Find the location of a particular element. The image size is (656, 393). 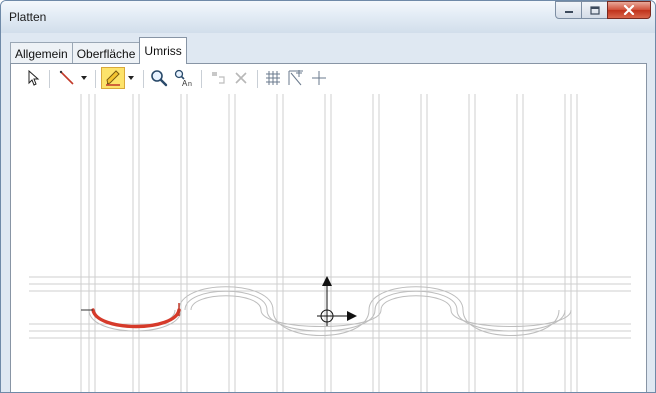

minimize-button is located at coordinates (568, 10).